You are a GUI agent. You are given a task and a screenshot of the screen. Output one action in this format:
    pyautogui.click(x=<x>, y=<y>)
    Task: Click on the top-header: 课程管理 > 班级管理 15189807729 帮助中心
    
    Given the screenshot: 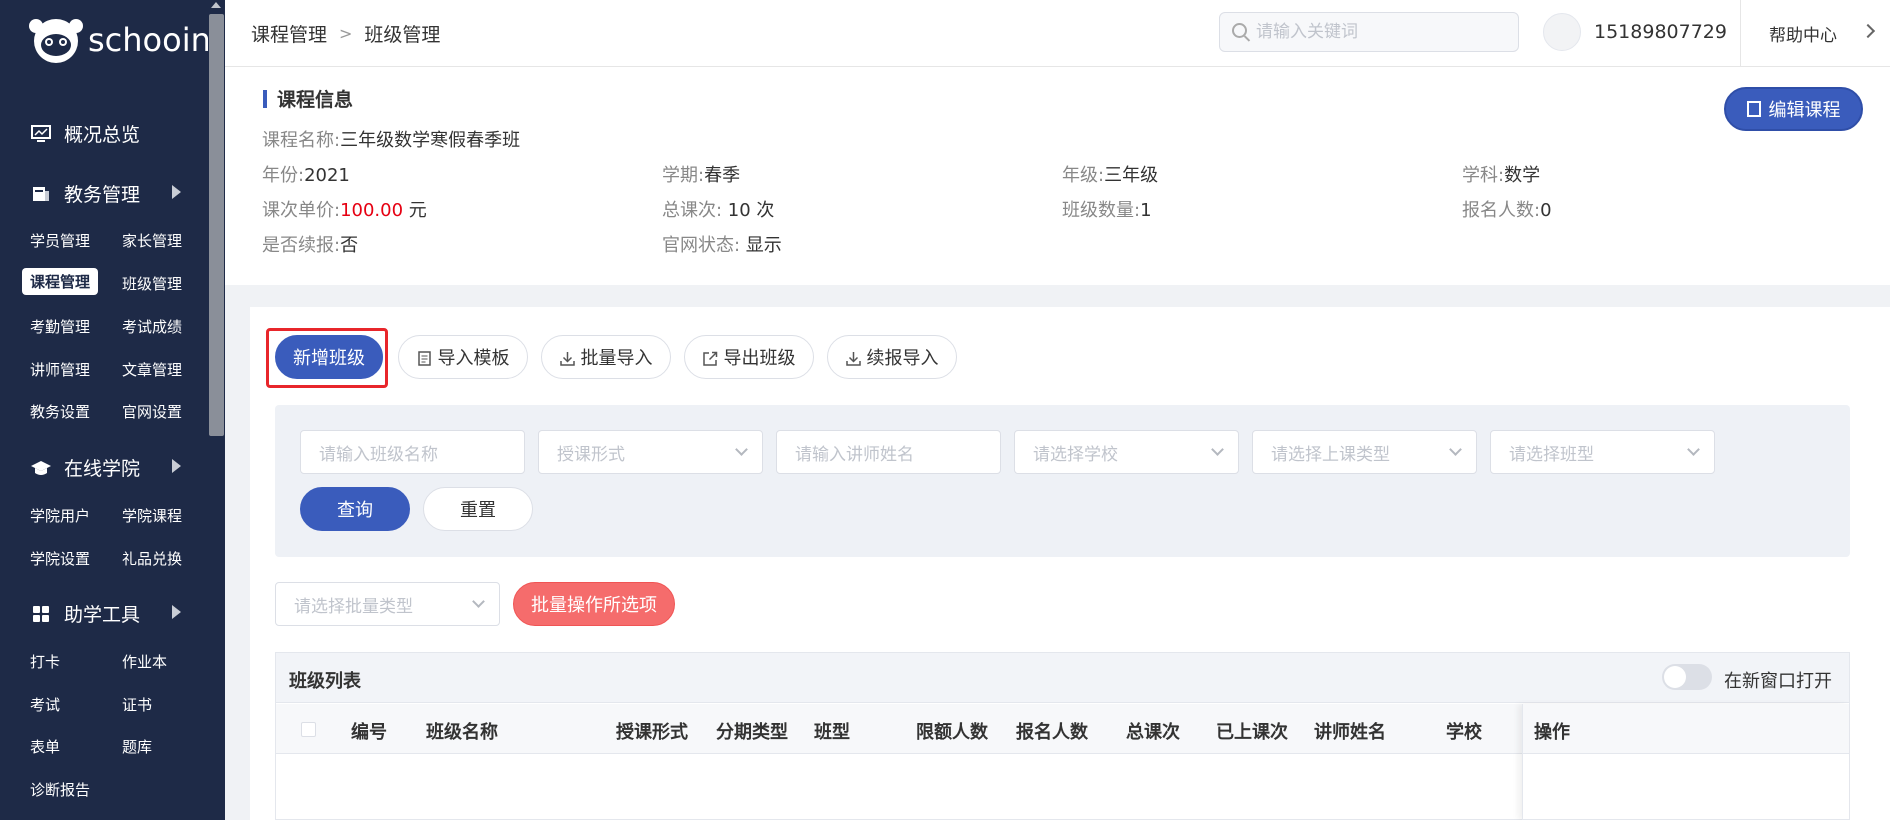 What is the action you would take?
    pyautogui.click(x=1057, y=33)
    